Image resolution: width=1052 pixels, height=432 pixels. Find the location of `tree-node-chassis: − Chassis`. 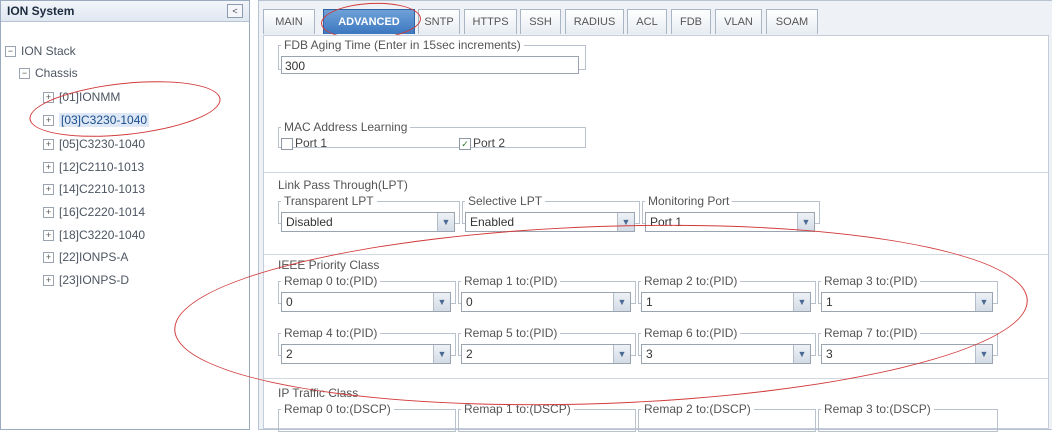

tree-node-chassis: − Chassis is located at coordinates (48, 73).